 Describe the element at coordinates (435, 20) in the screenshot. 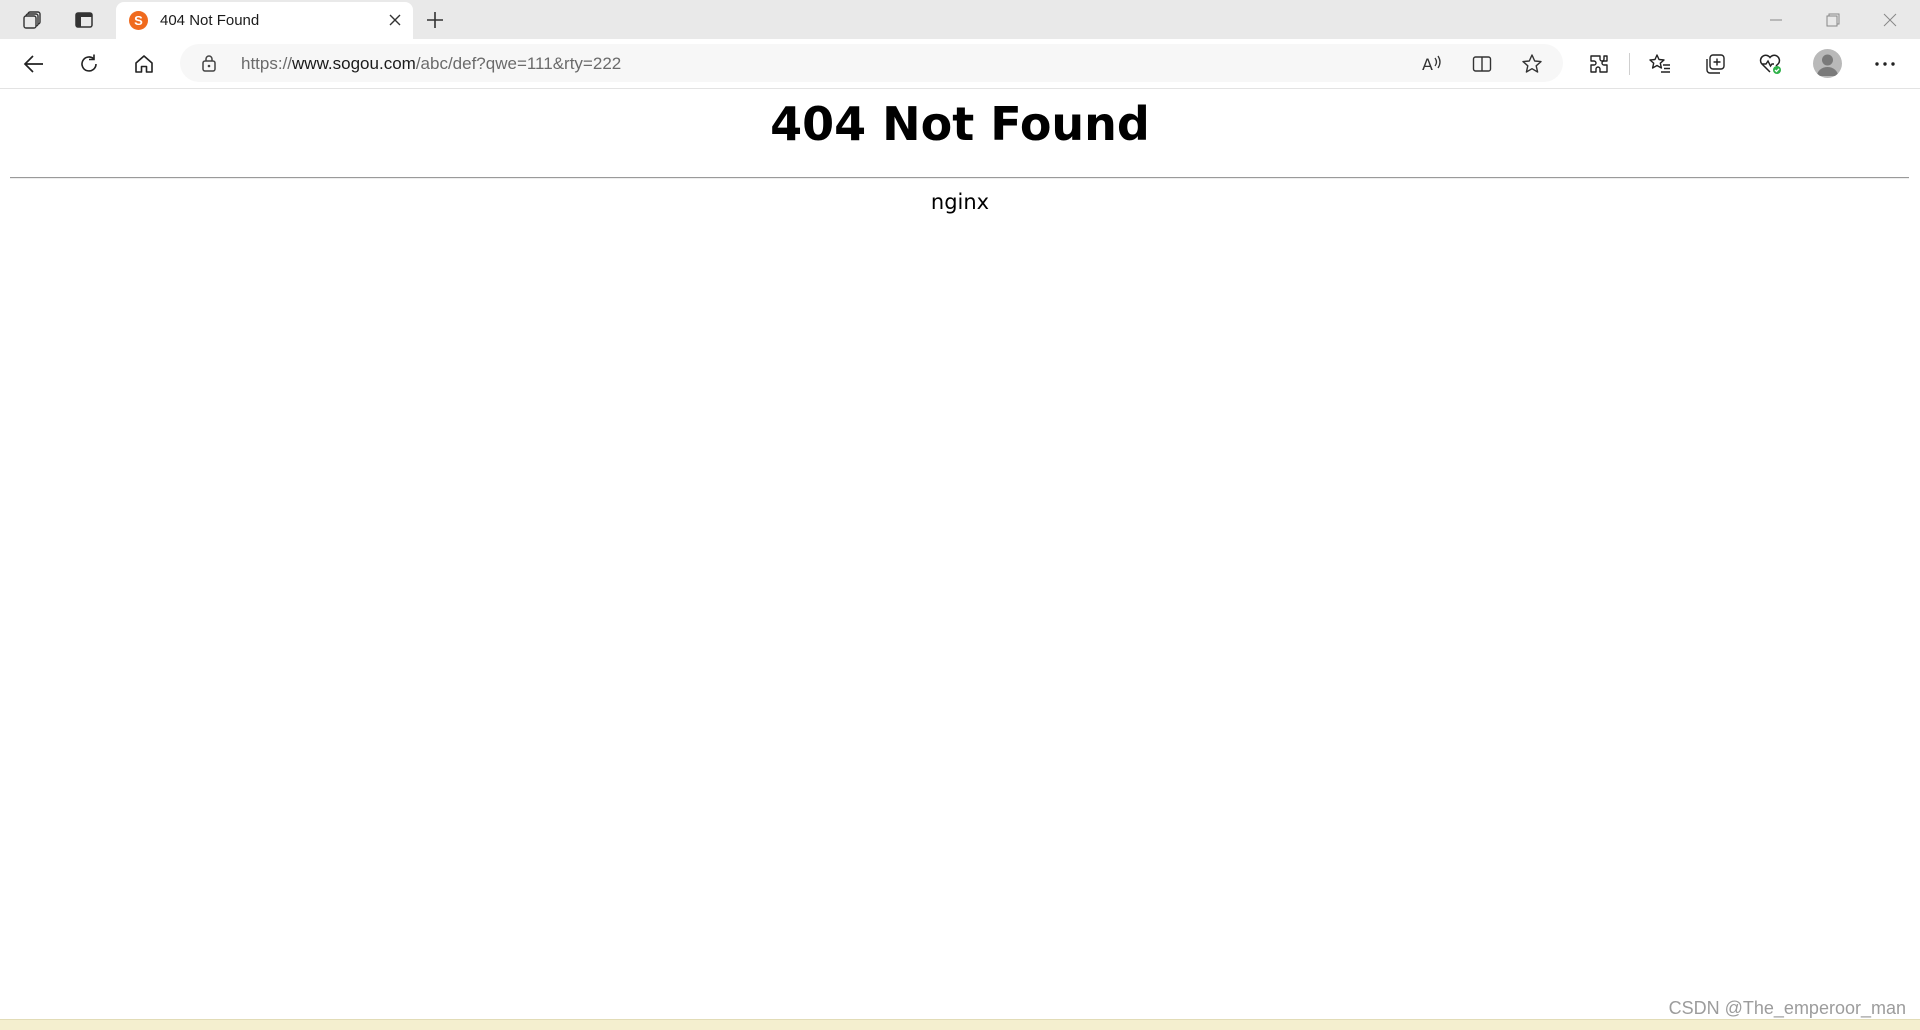

I see `new-tab-icon` at that location.